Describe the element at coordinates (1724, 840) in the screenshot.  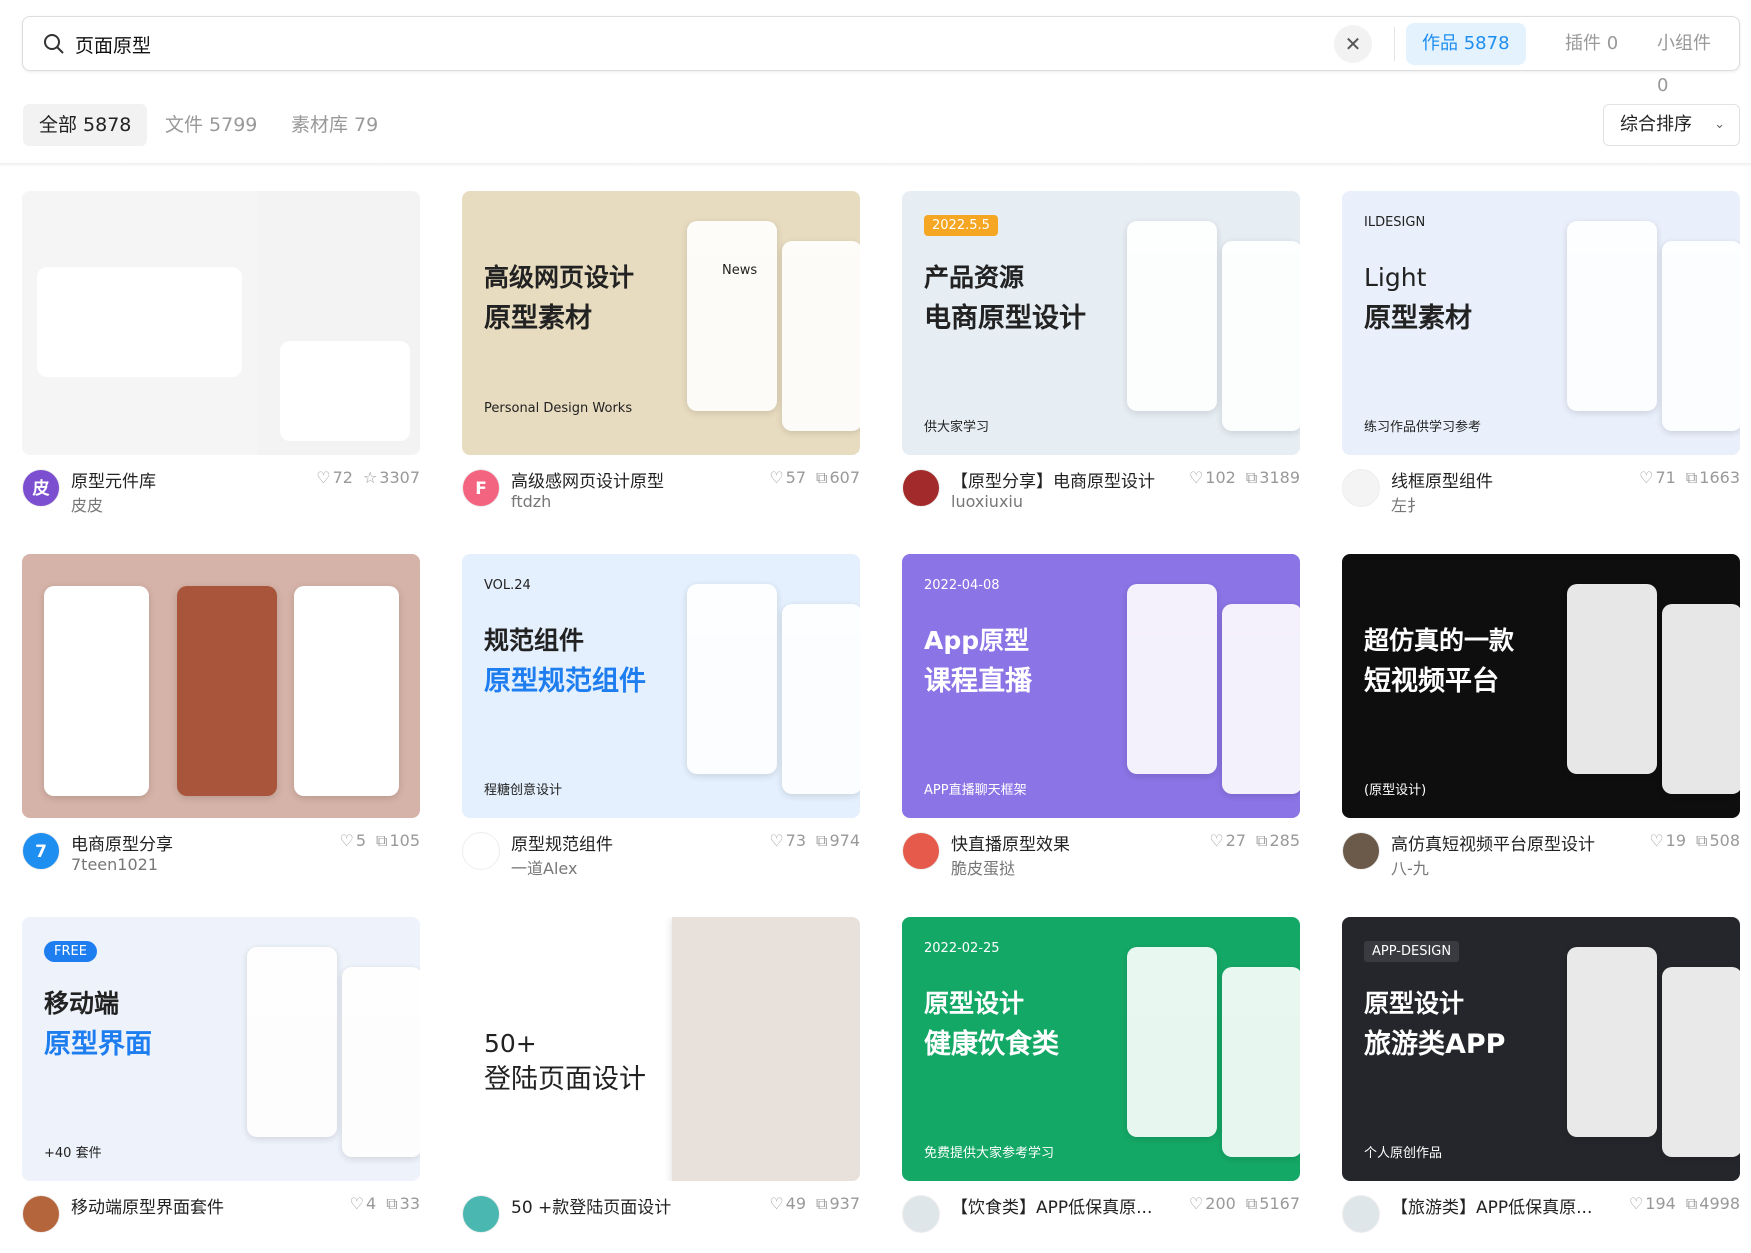
I see `duplicate-count: 508` at that location.